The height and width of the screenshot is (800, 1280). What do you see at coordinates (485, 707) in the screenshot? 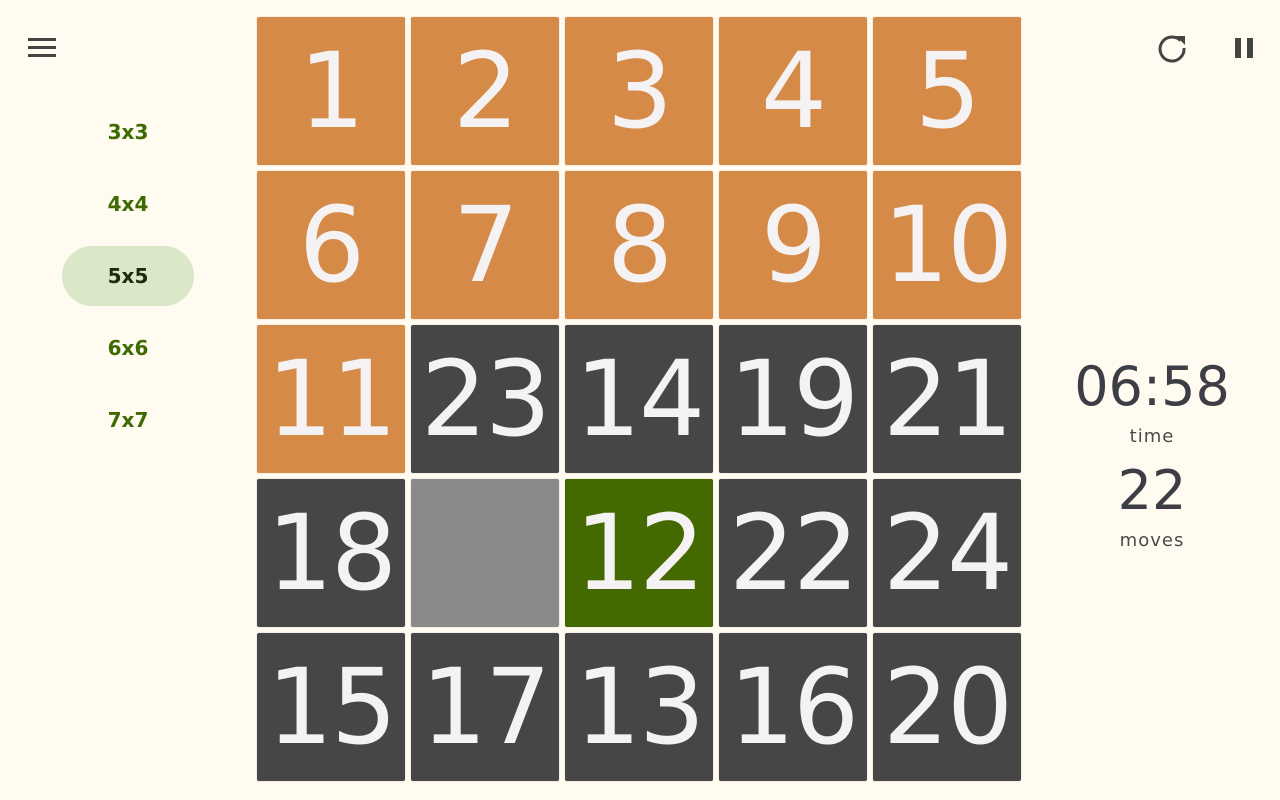
I see `tile-17: 17` at bounding box center [485, 707].